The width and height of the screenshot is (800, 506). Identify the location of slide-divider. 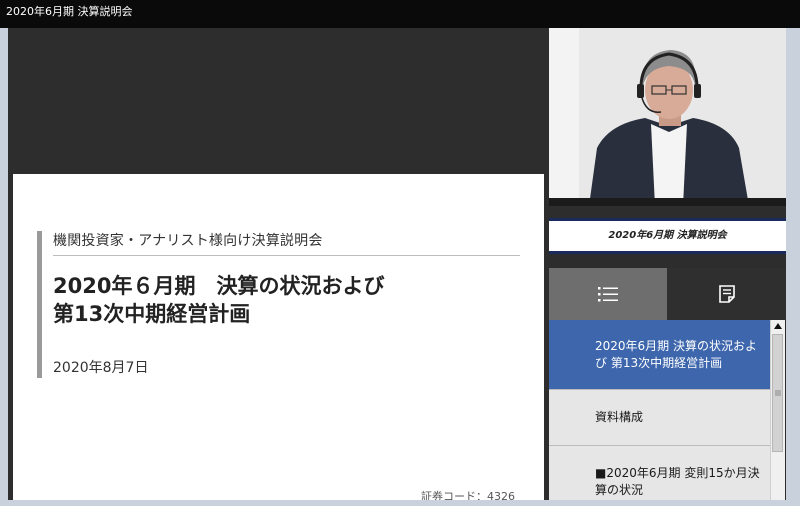
(286, 255).